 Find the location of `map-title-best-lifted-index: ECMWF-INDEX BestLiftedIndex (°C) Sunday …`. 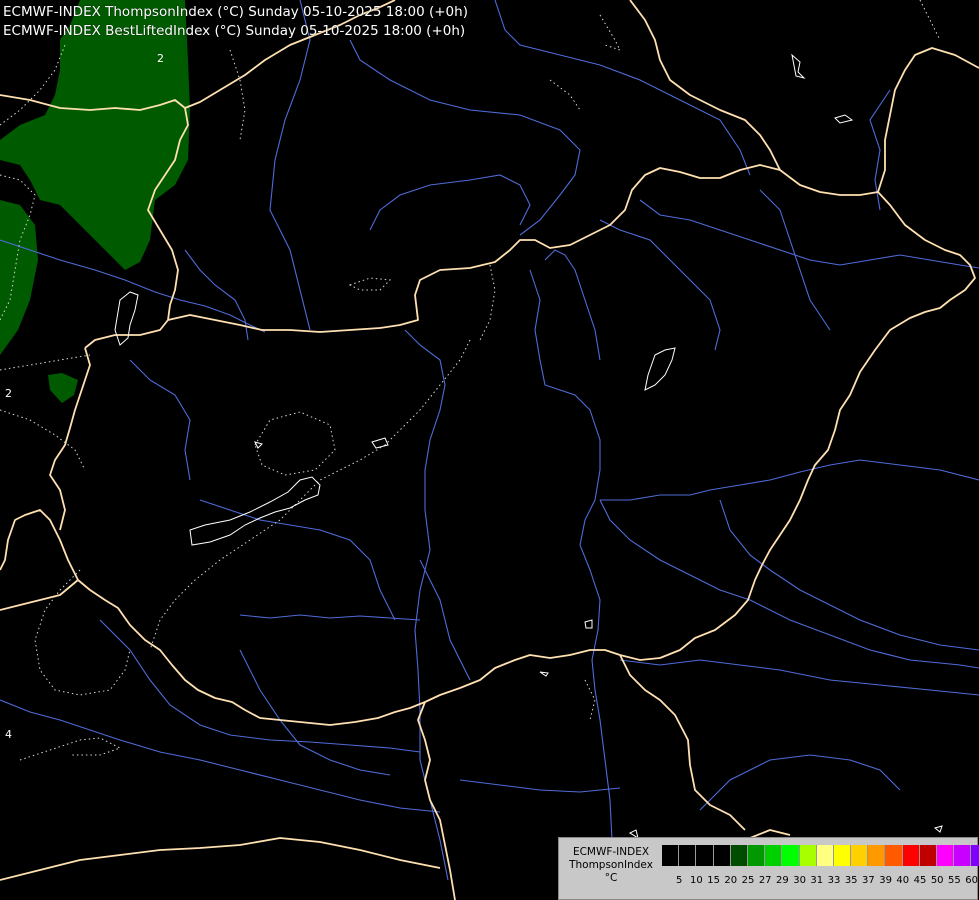

map-title-best-lifted-index: ECMWF-INDEX BestLiftedIndex (°C) Sunday … is located at coordinates (234, 31).